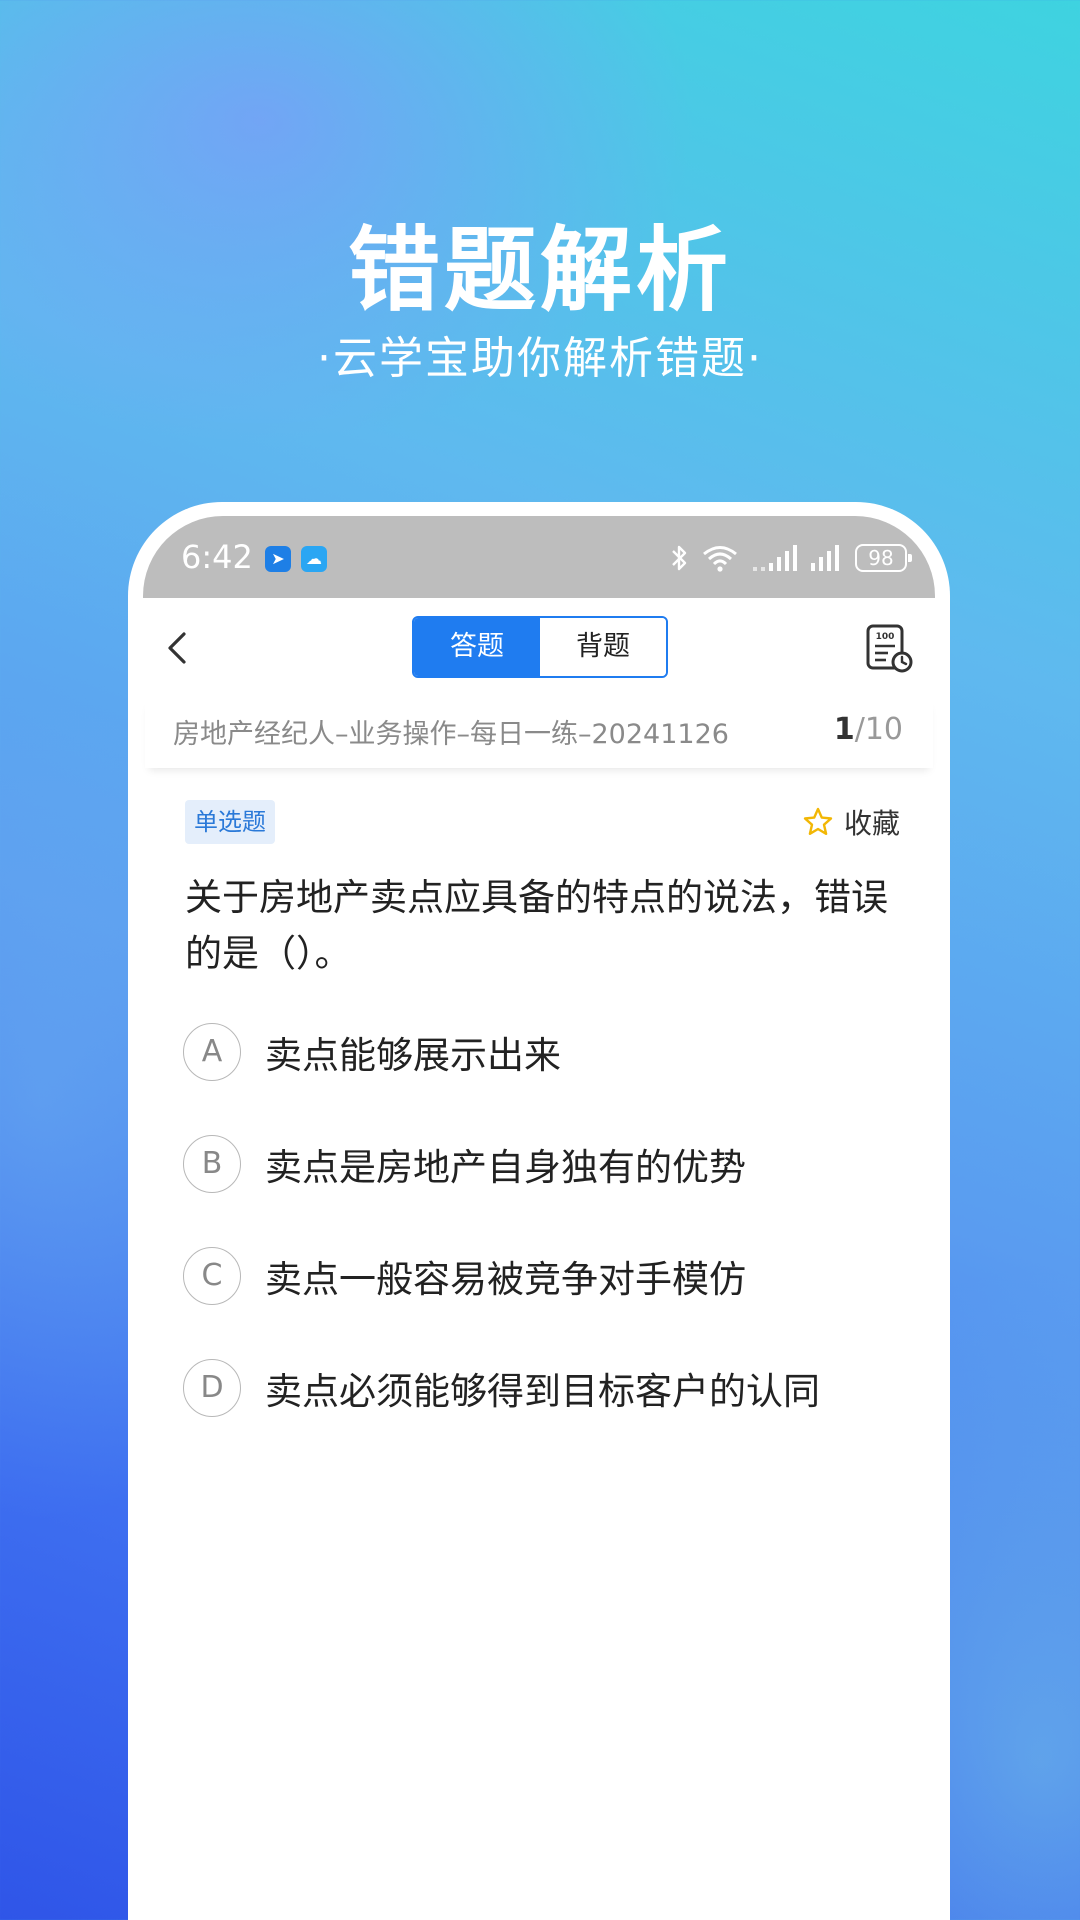 This screenshot has height=1920, width=1080. I want to click on option-c: C 卖点一般容易被竞争对手模仿, so click(464, 1276).